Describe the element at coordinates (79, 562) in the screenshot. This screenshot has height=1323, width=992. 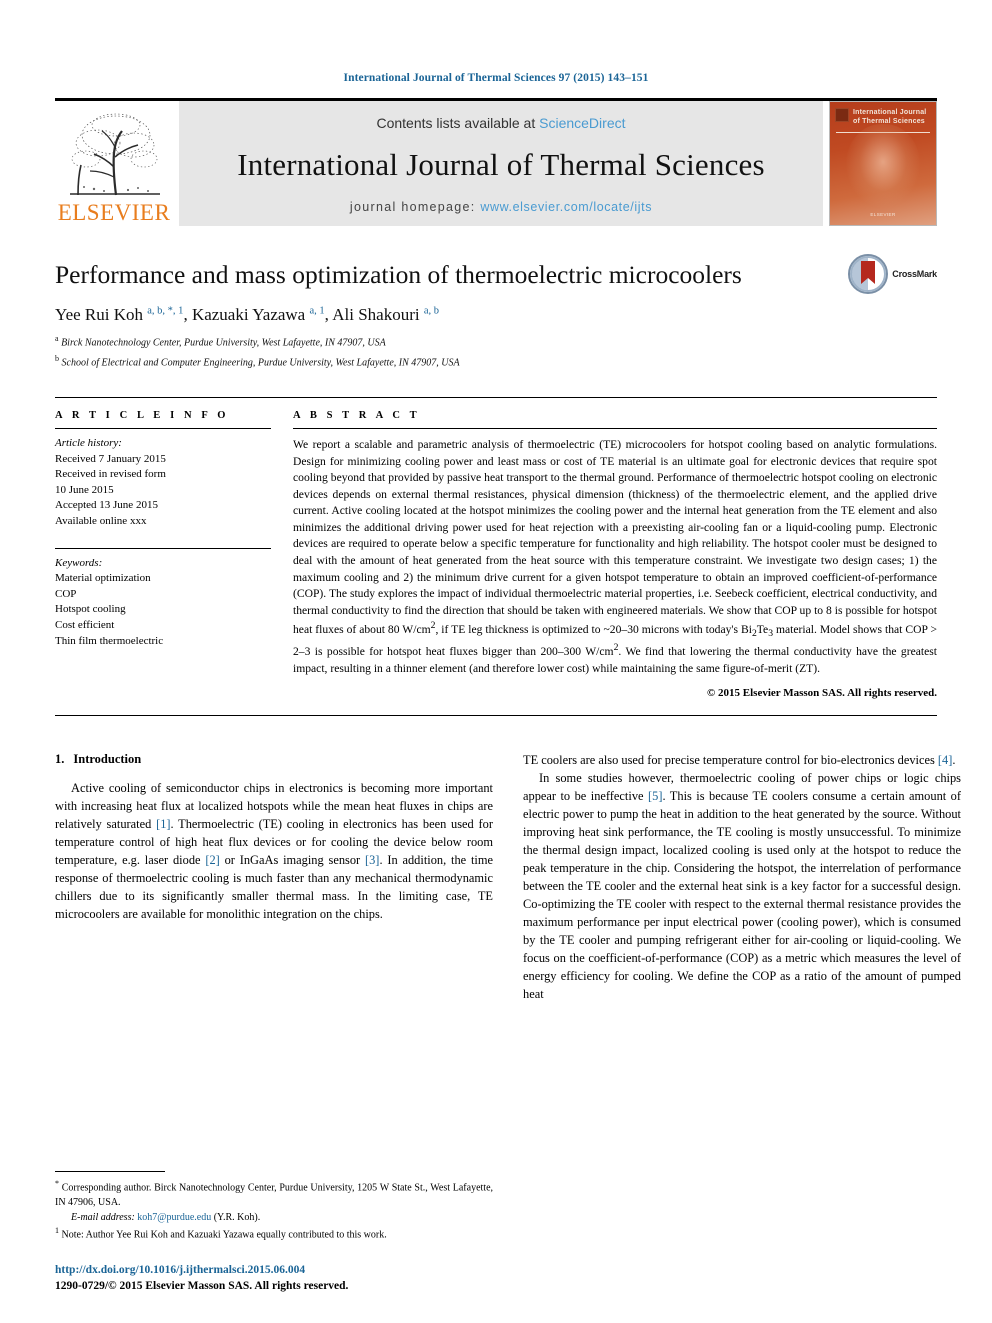
I see `keywords-label: Keywords:` at that location.